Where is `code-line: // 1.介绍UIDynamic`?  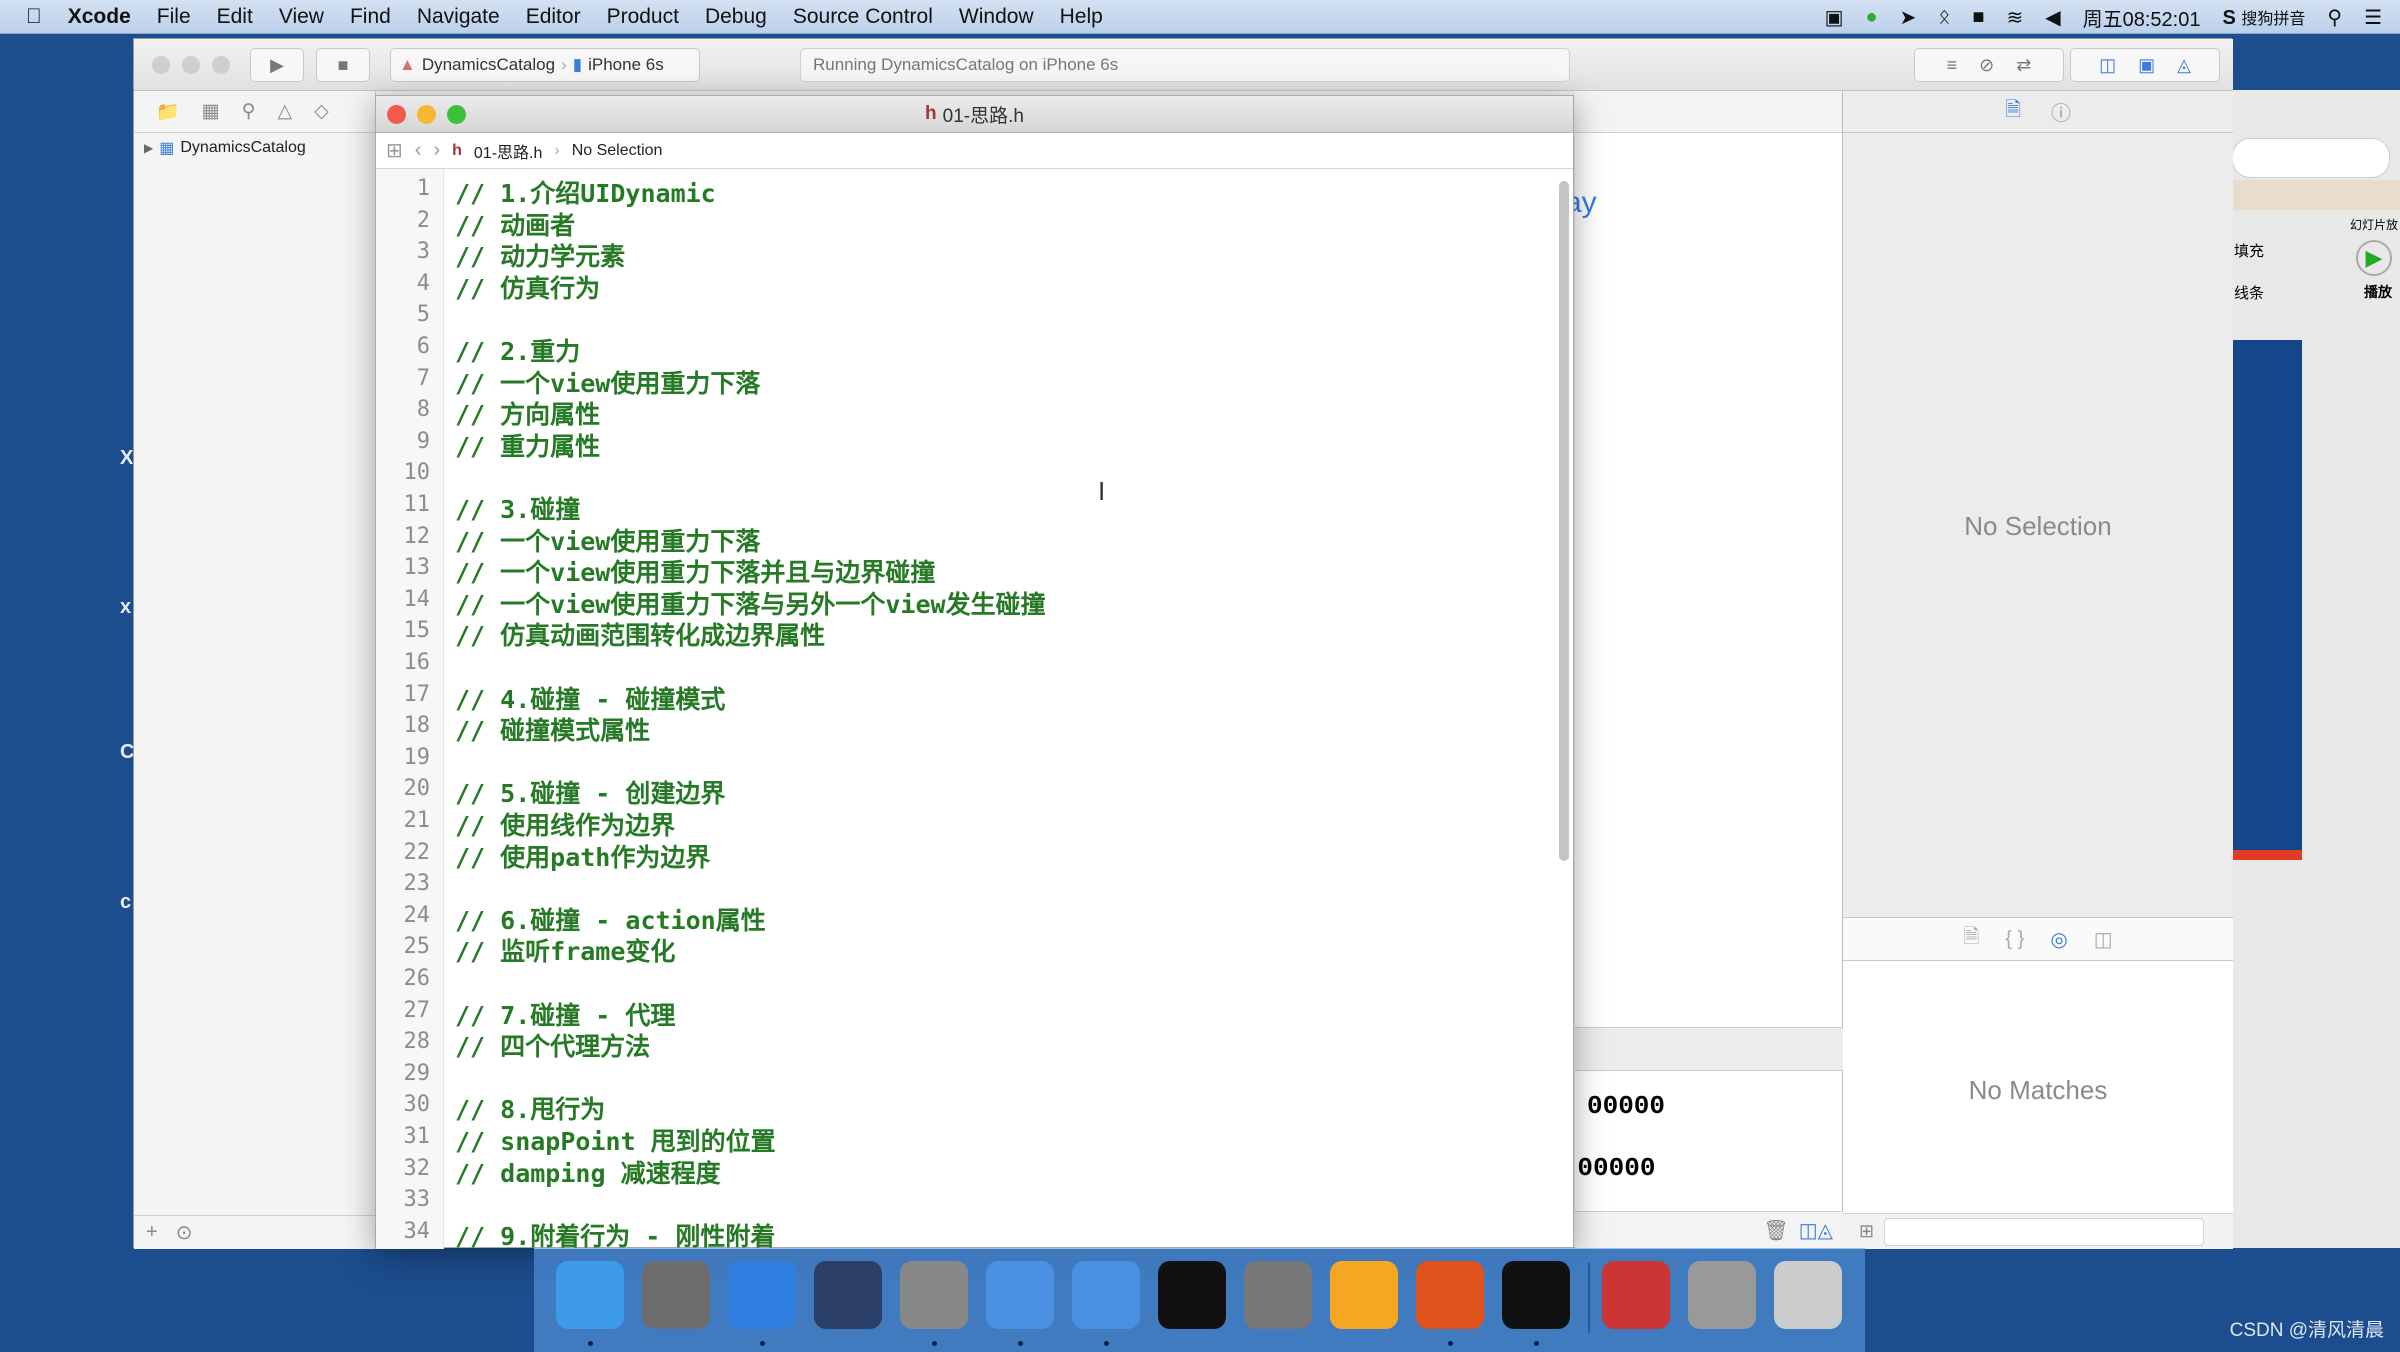 code-line: // 1.介绍UIDynamic is located at coordinates (585, 193).